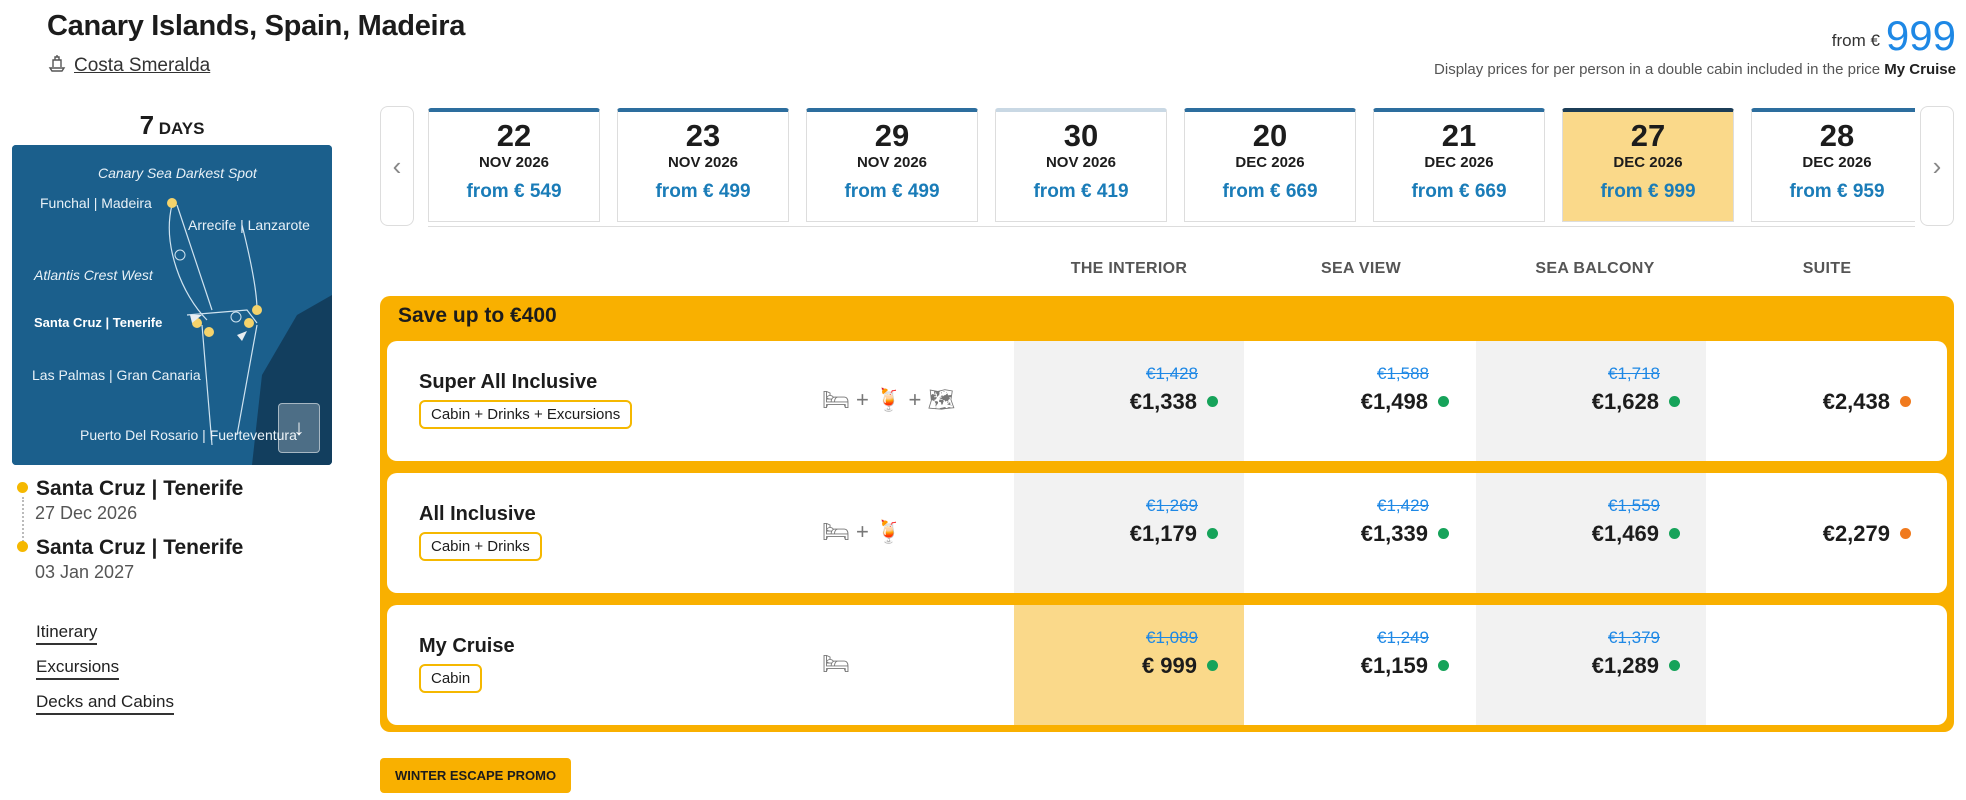 Image resolution: width=1966 pixels, height=800 pixels. Describe the element at coordinates (514, 135) in the screenshot. I see `date-day: 22` at that location.